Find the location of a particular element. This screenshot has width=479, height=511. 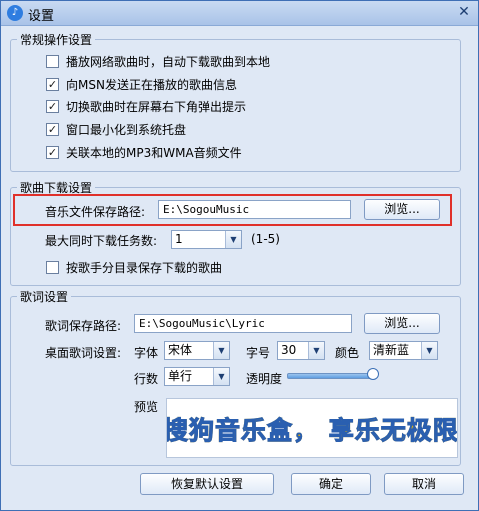

lines-select: 单行 ▼ is located at coordinates (197, 376).